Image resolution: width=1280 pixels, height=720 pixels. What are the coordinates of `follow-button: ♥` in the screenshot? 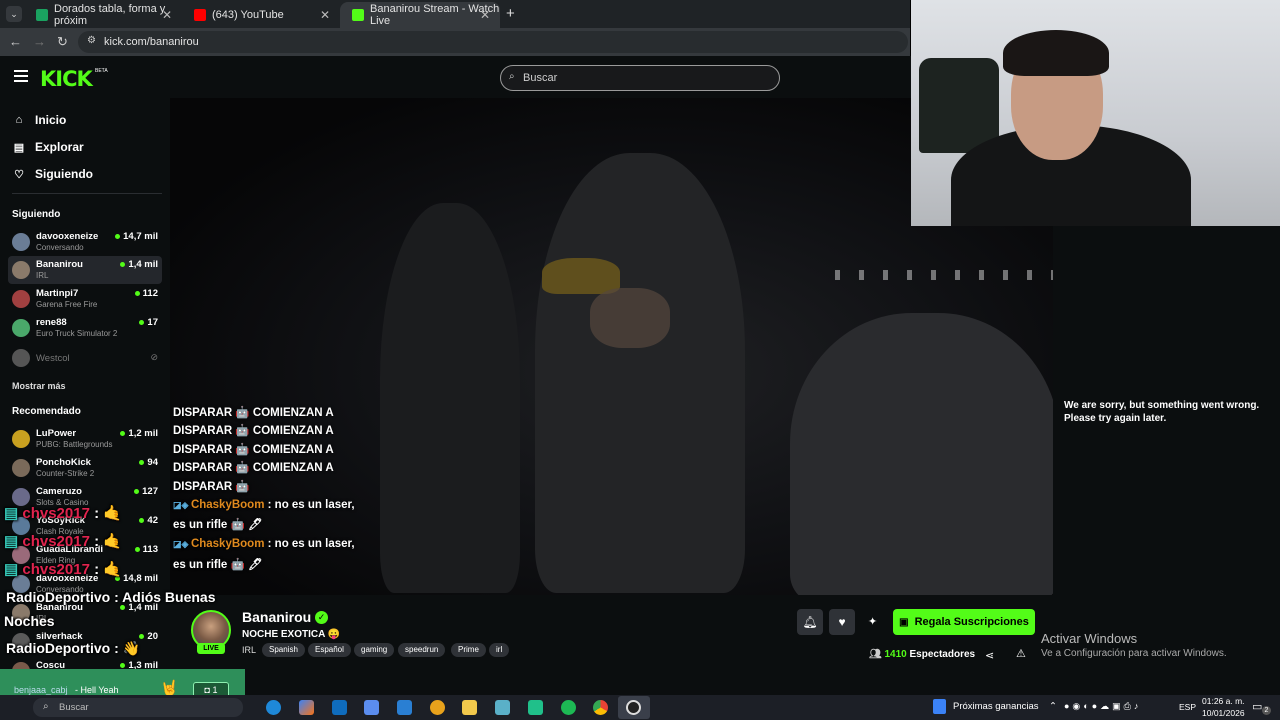 It's located at (842, 622).